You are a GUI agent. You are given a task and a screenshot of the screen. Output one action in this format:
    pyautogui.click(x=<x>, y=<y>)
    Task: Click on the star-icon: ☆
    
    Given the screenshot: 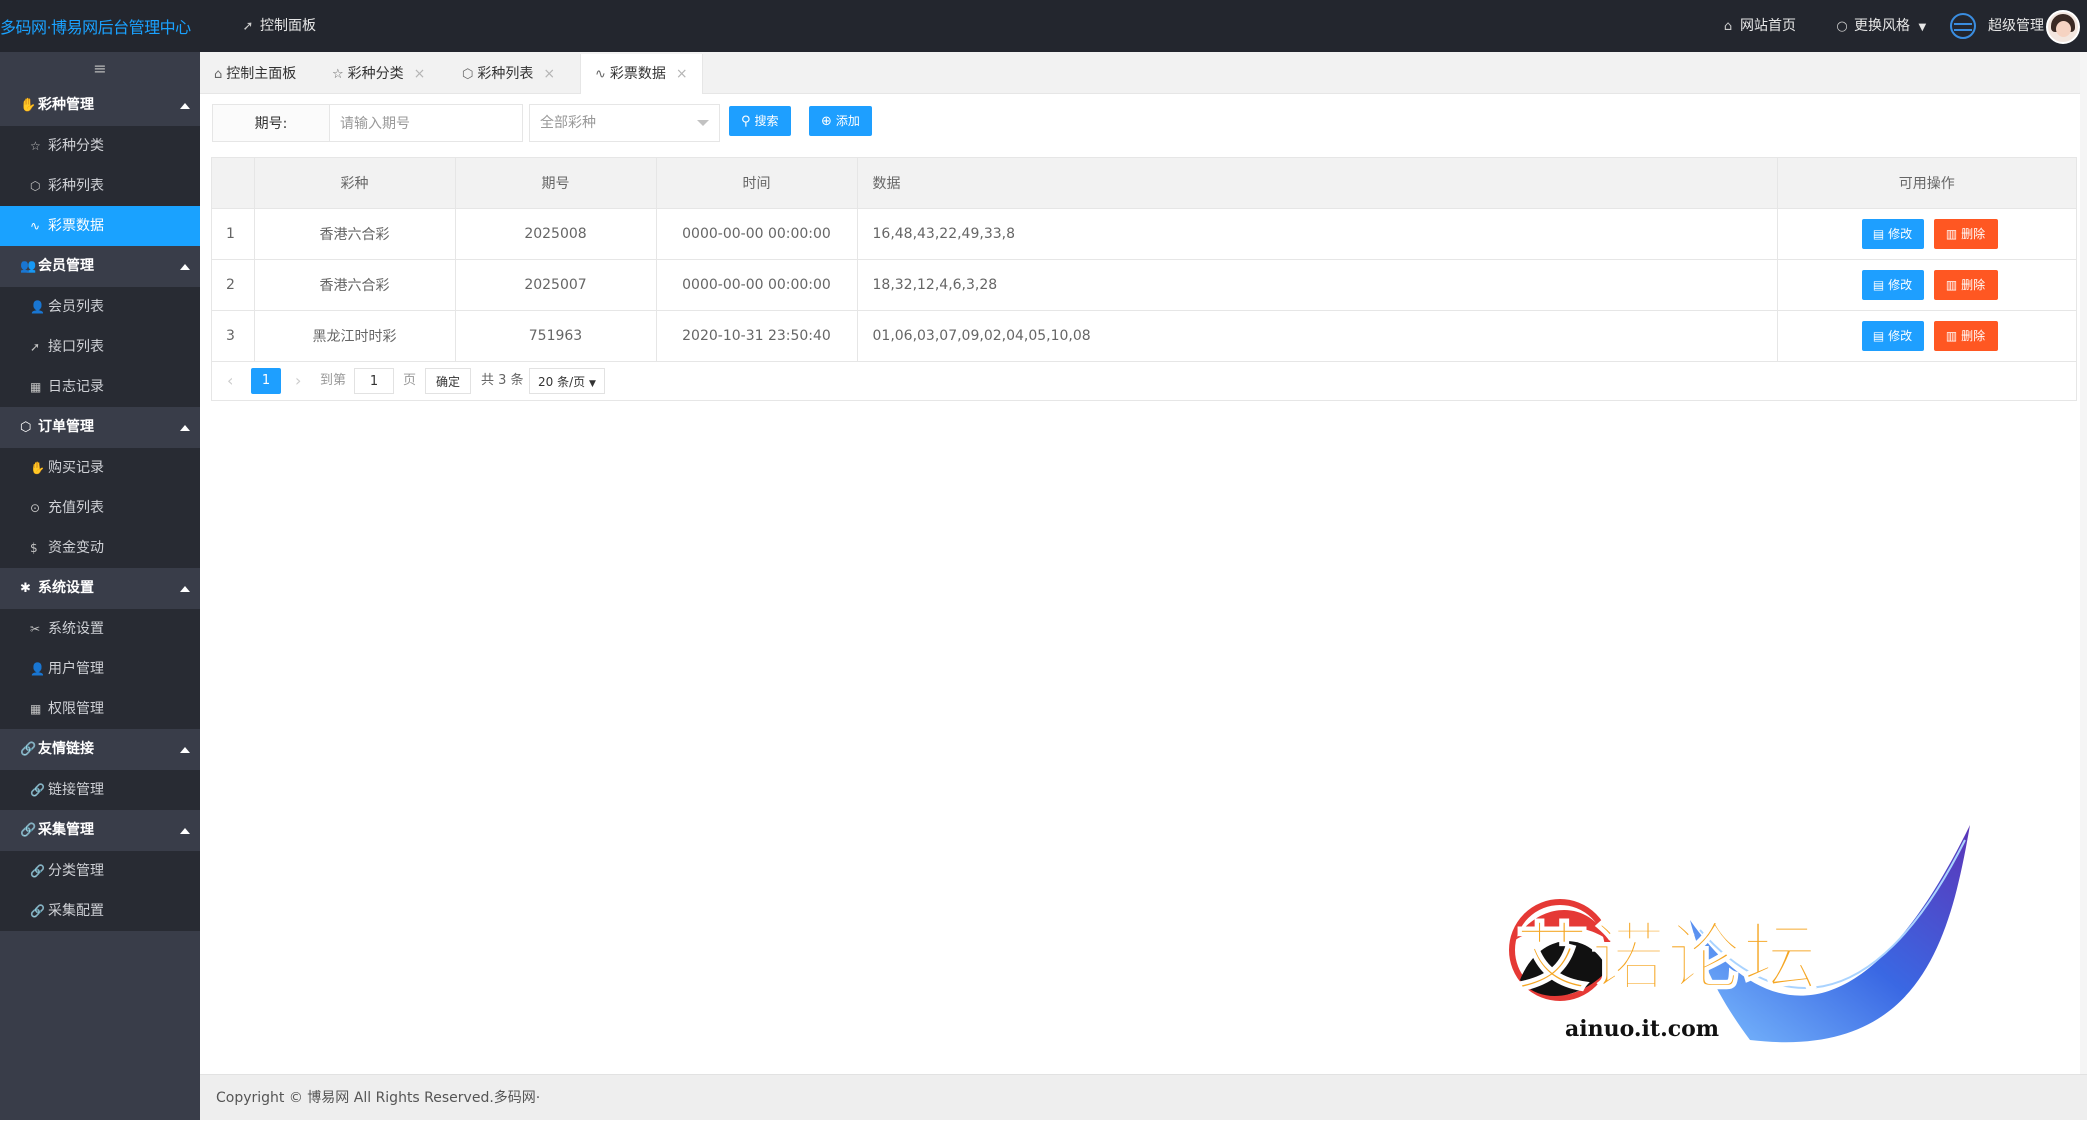 What is the action you would take?
    pyautogui.click(x=338, y=74)
    